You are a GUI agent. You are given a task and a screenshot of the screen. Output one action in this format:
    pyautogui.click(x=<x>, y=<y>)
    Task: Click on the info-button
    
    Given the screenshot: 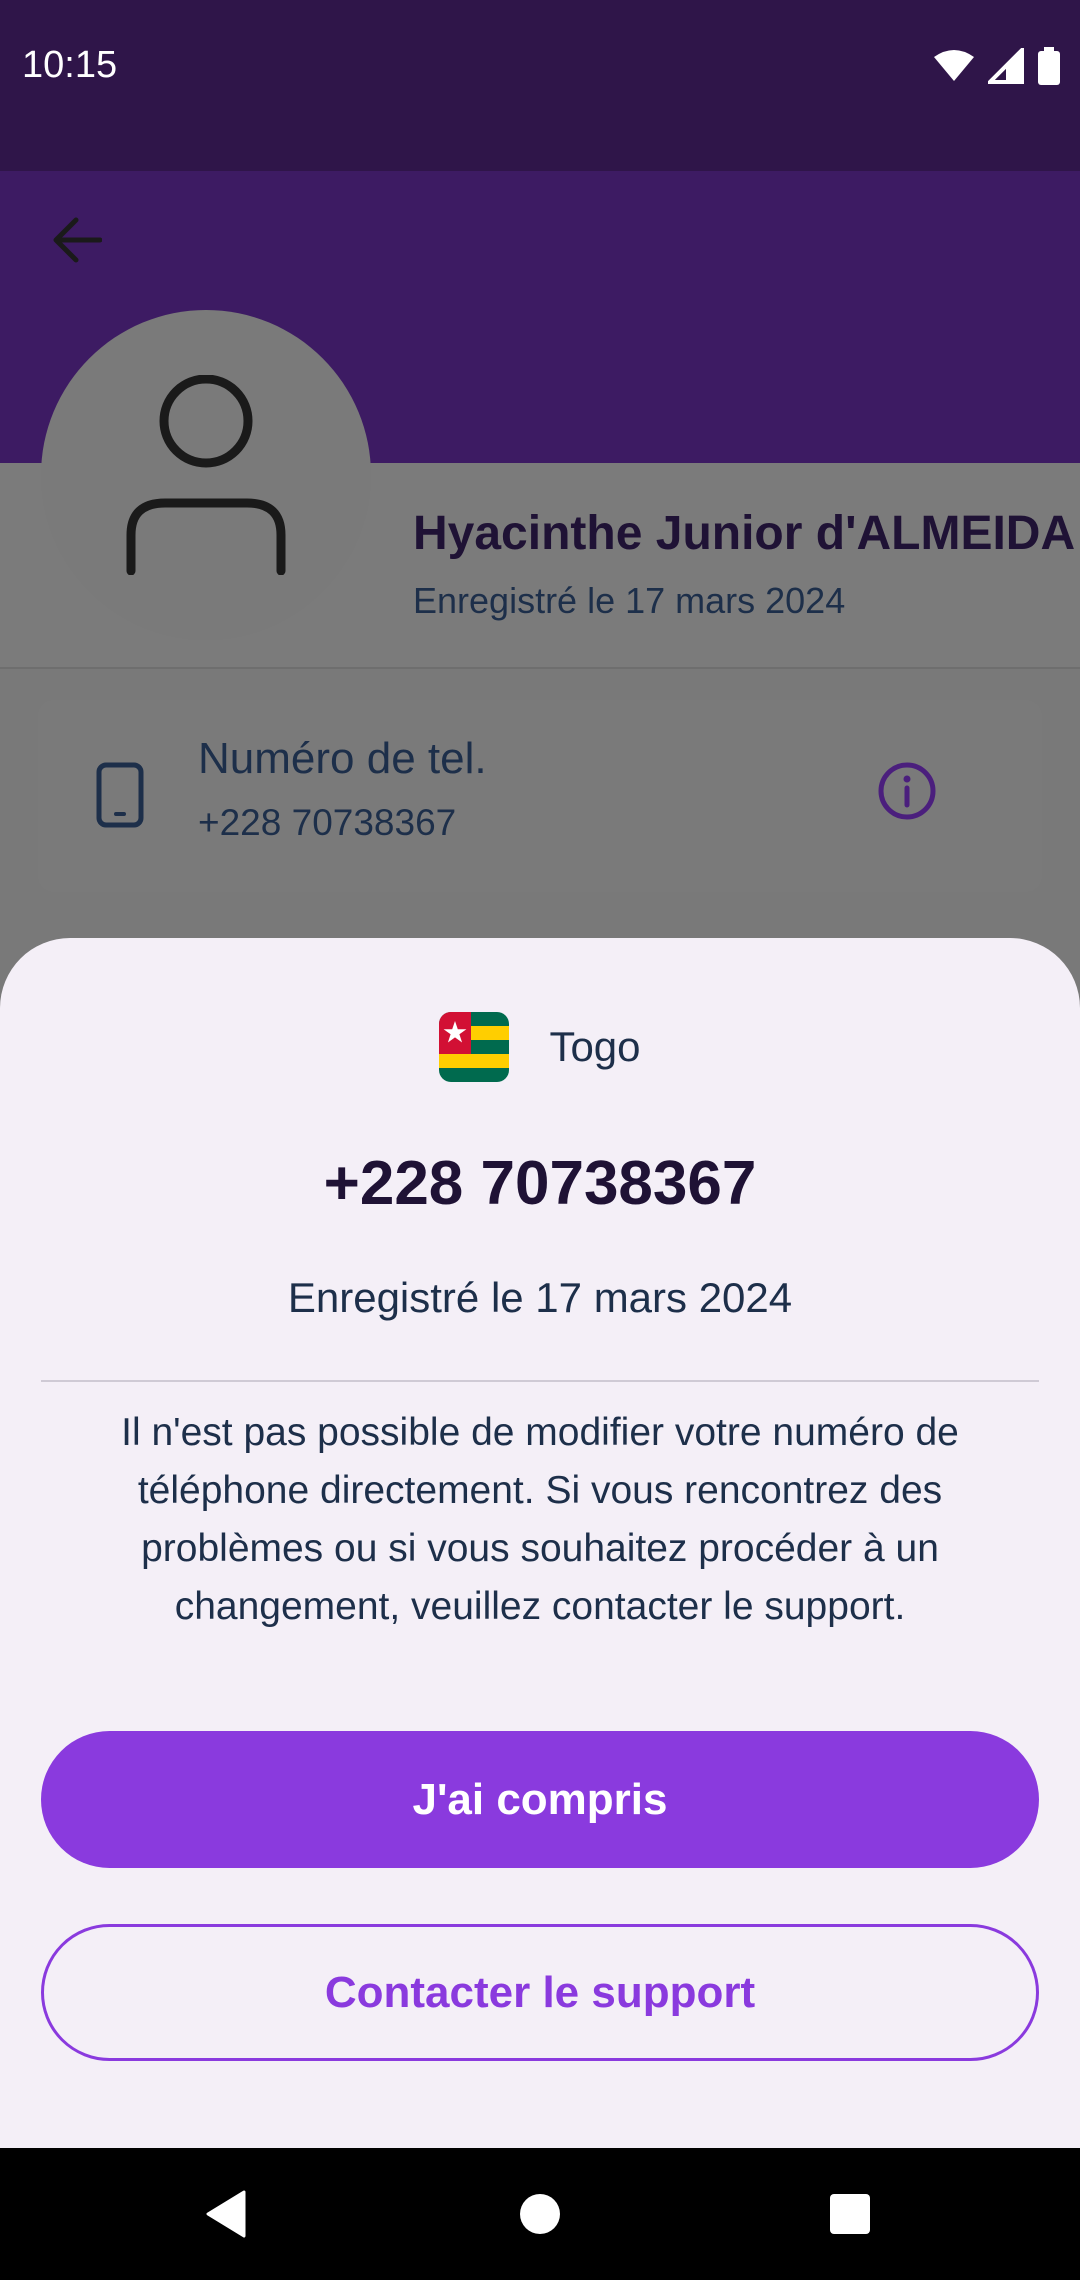 What is the action you would take?
    pyautogui.click(x=907, y=791)
    